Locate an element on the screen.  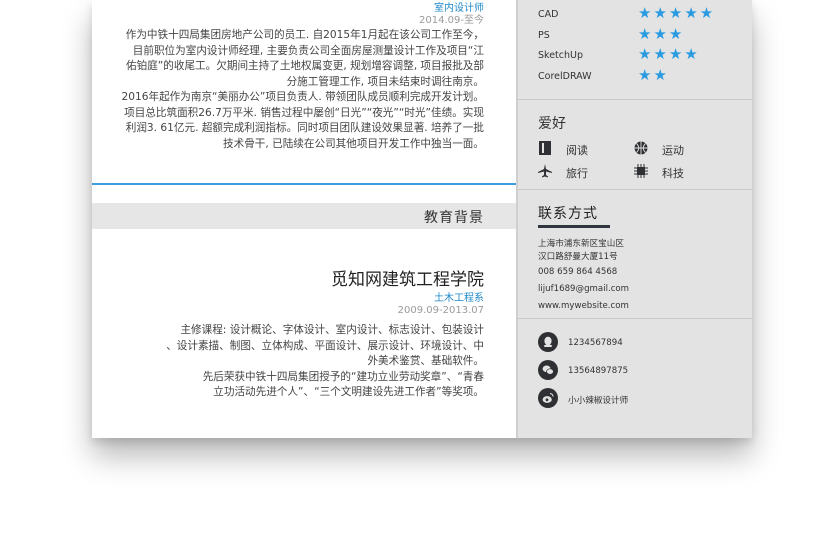
hobby-label: 运动 is located at coordinates (673, 150).